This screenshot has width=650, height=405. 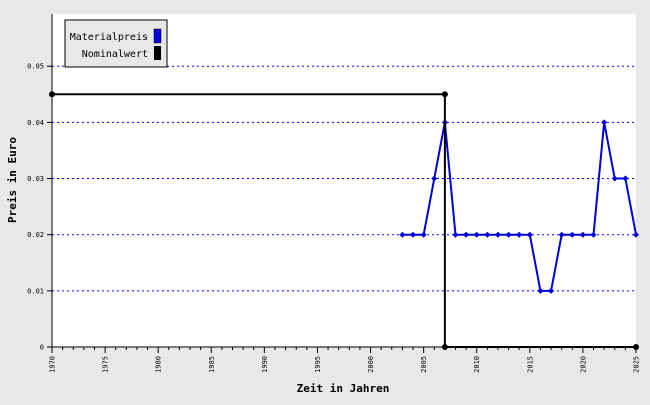 What do you see at coordinates (35, 291) in the screenshot?
I see `y-tick-label: 0.01` at bounding box center [35, 291].